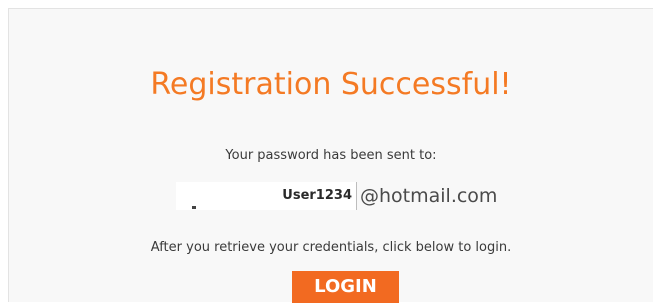  Describe the element at coordinates (429, 196) in the screenshot. I see `email-domain: @hotmail.com` at that location.